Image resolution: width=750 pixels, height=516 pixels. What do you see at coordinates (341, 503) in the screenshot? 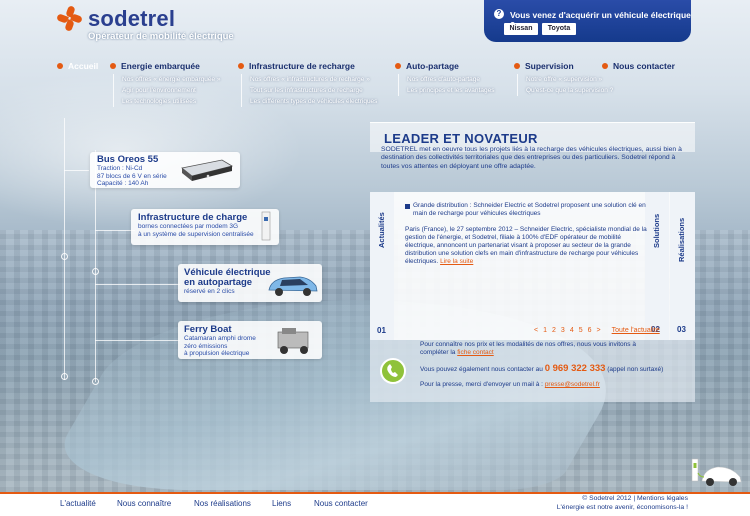
I see `footer-link-contact: Nous contacter` at bounding box center [341, 503].